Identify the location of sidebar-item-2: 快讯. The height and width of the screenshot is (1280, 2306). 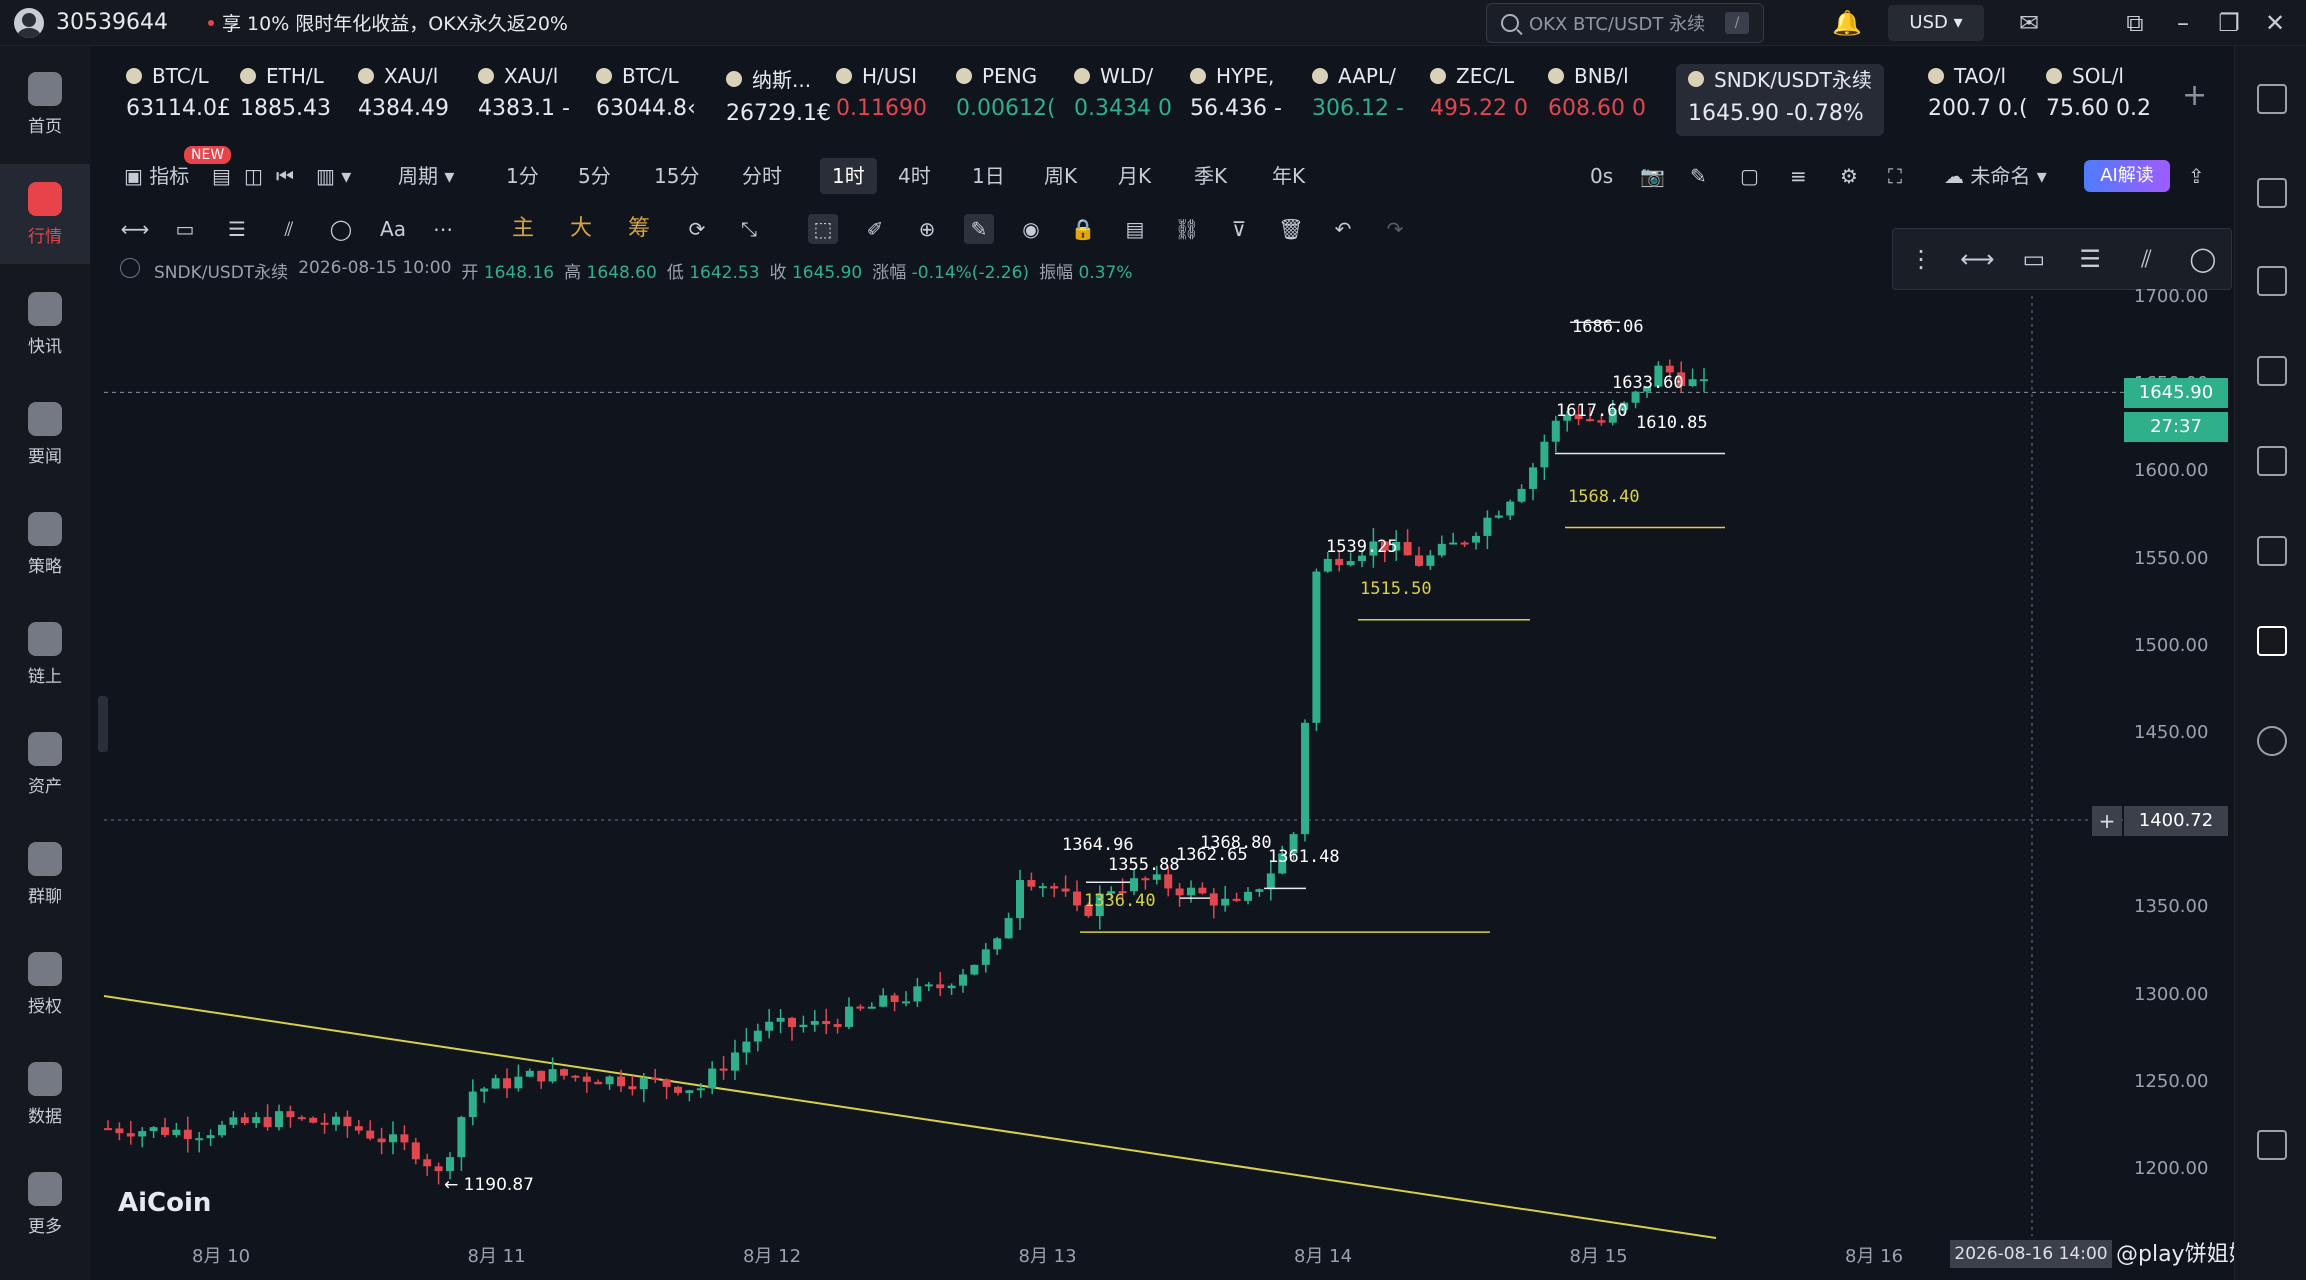
(45, 324).